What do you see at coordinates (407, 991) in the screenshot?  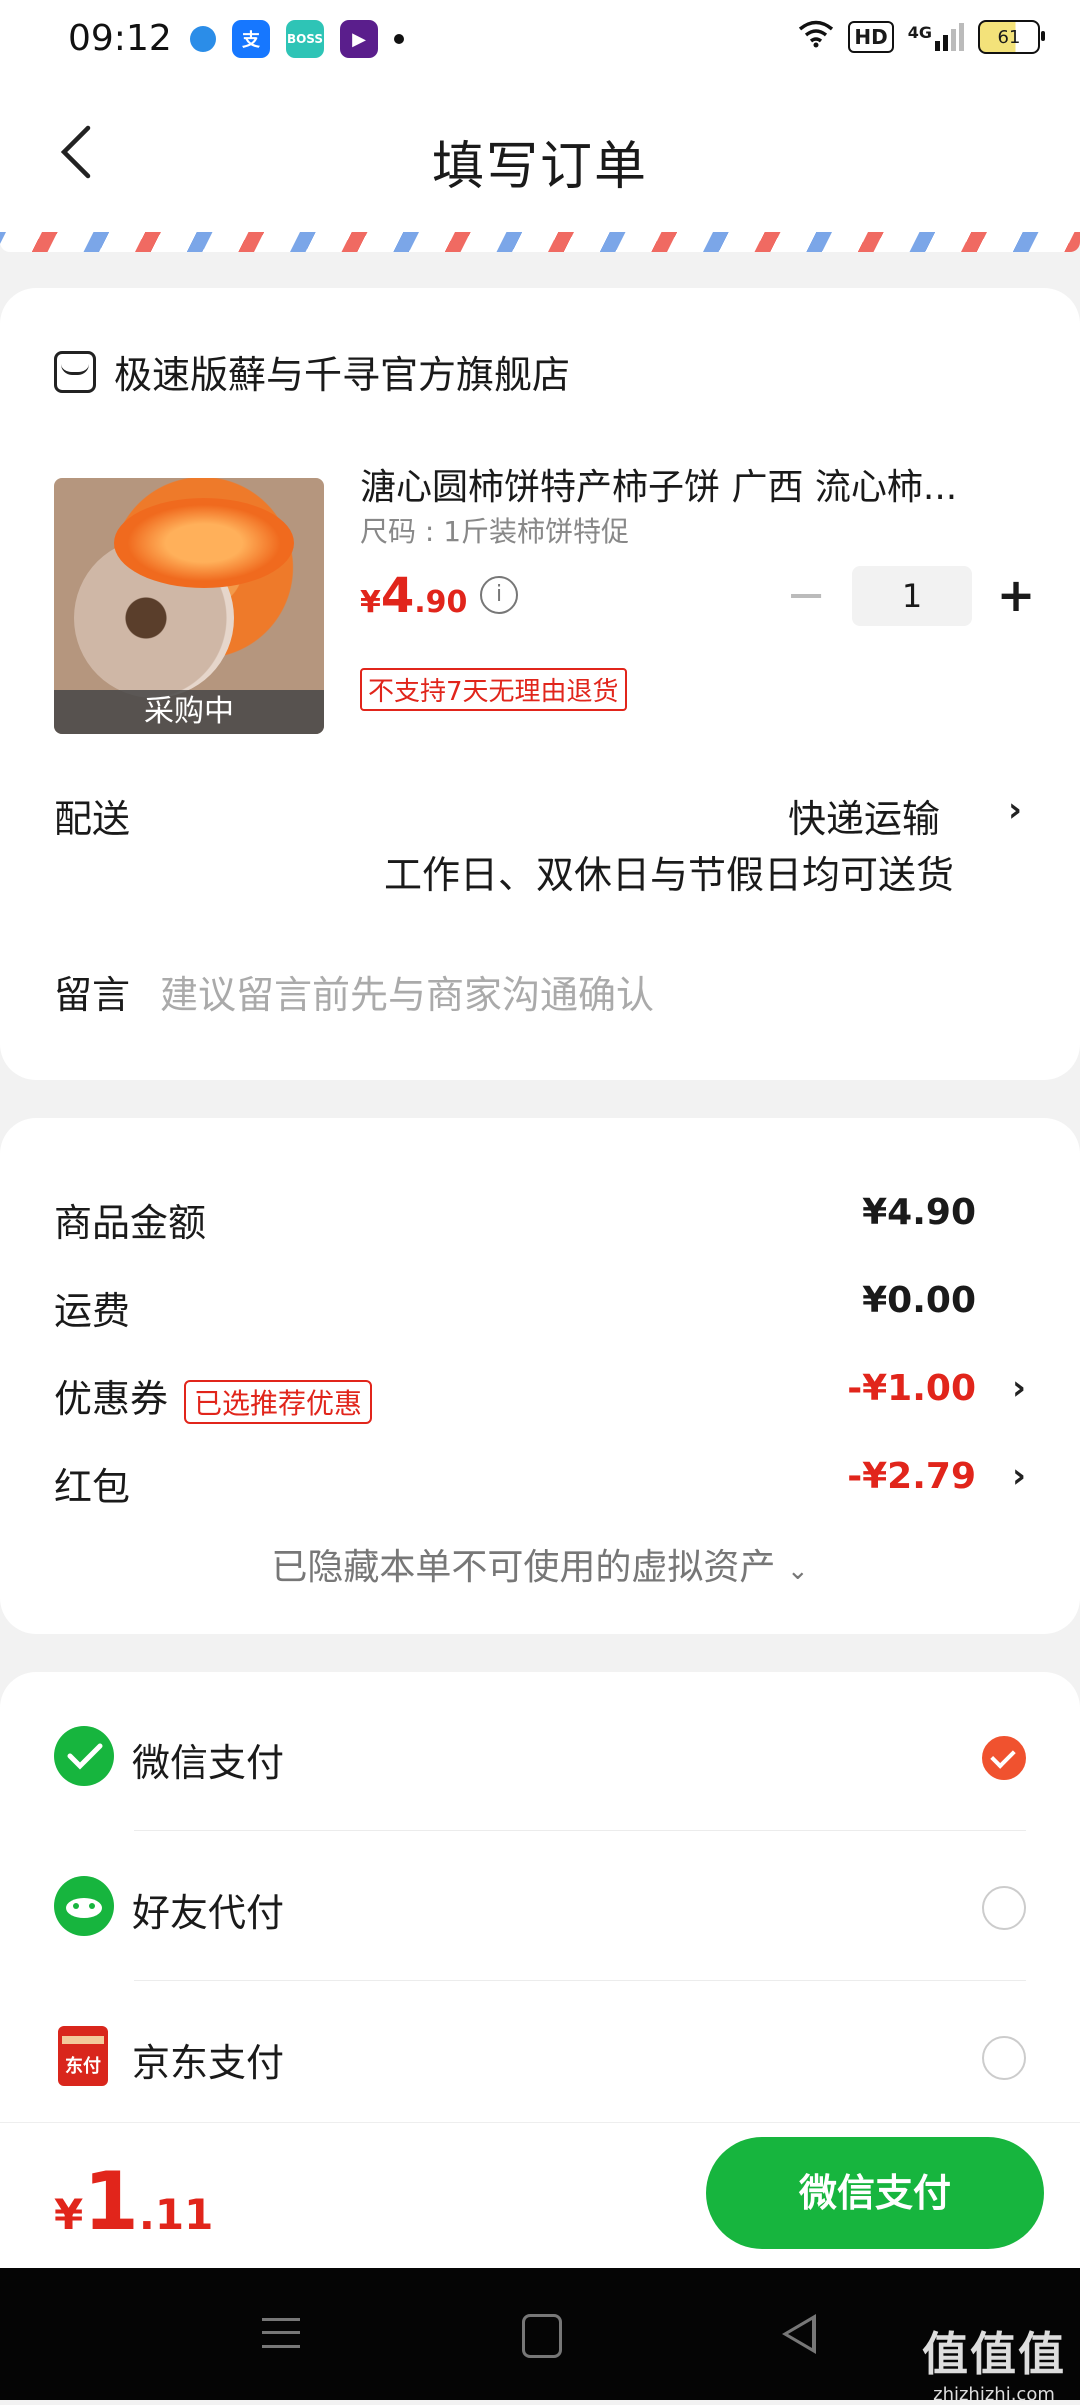 I see `message-input: 建议留言前先与商家沟通确认` at bounding box center [407, 991].